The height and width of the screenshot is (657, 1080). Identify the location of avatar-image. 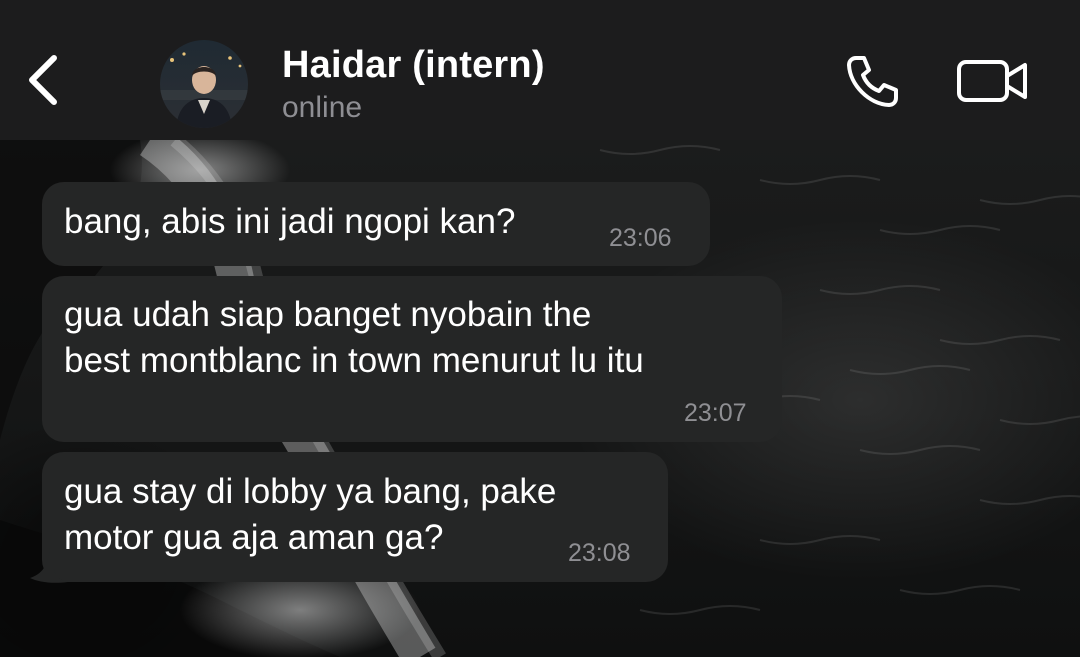
(204, 84).